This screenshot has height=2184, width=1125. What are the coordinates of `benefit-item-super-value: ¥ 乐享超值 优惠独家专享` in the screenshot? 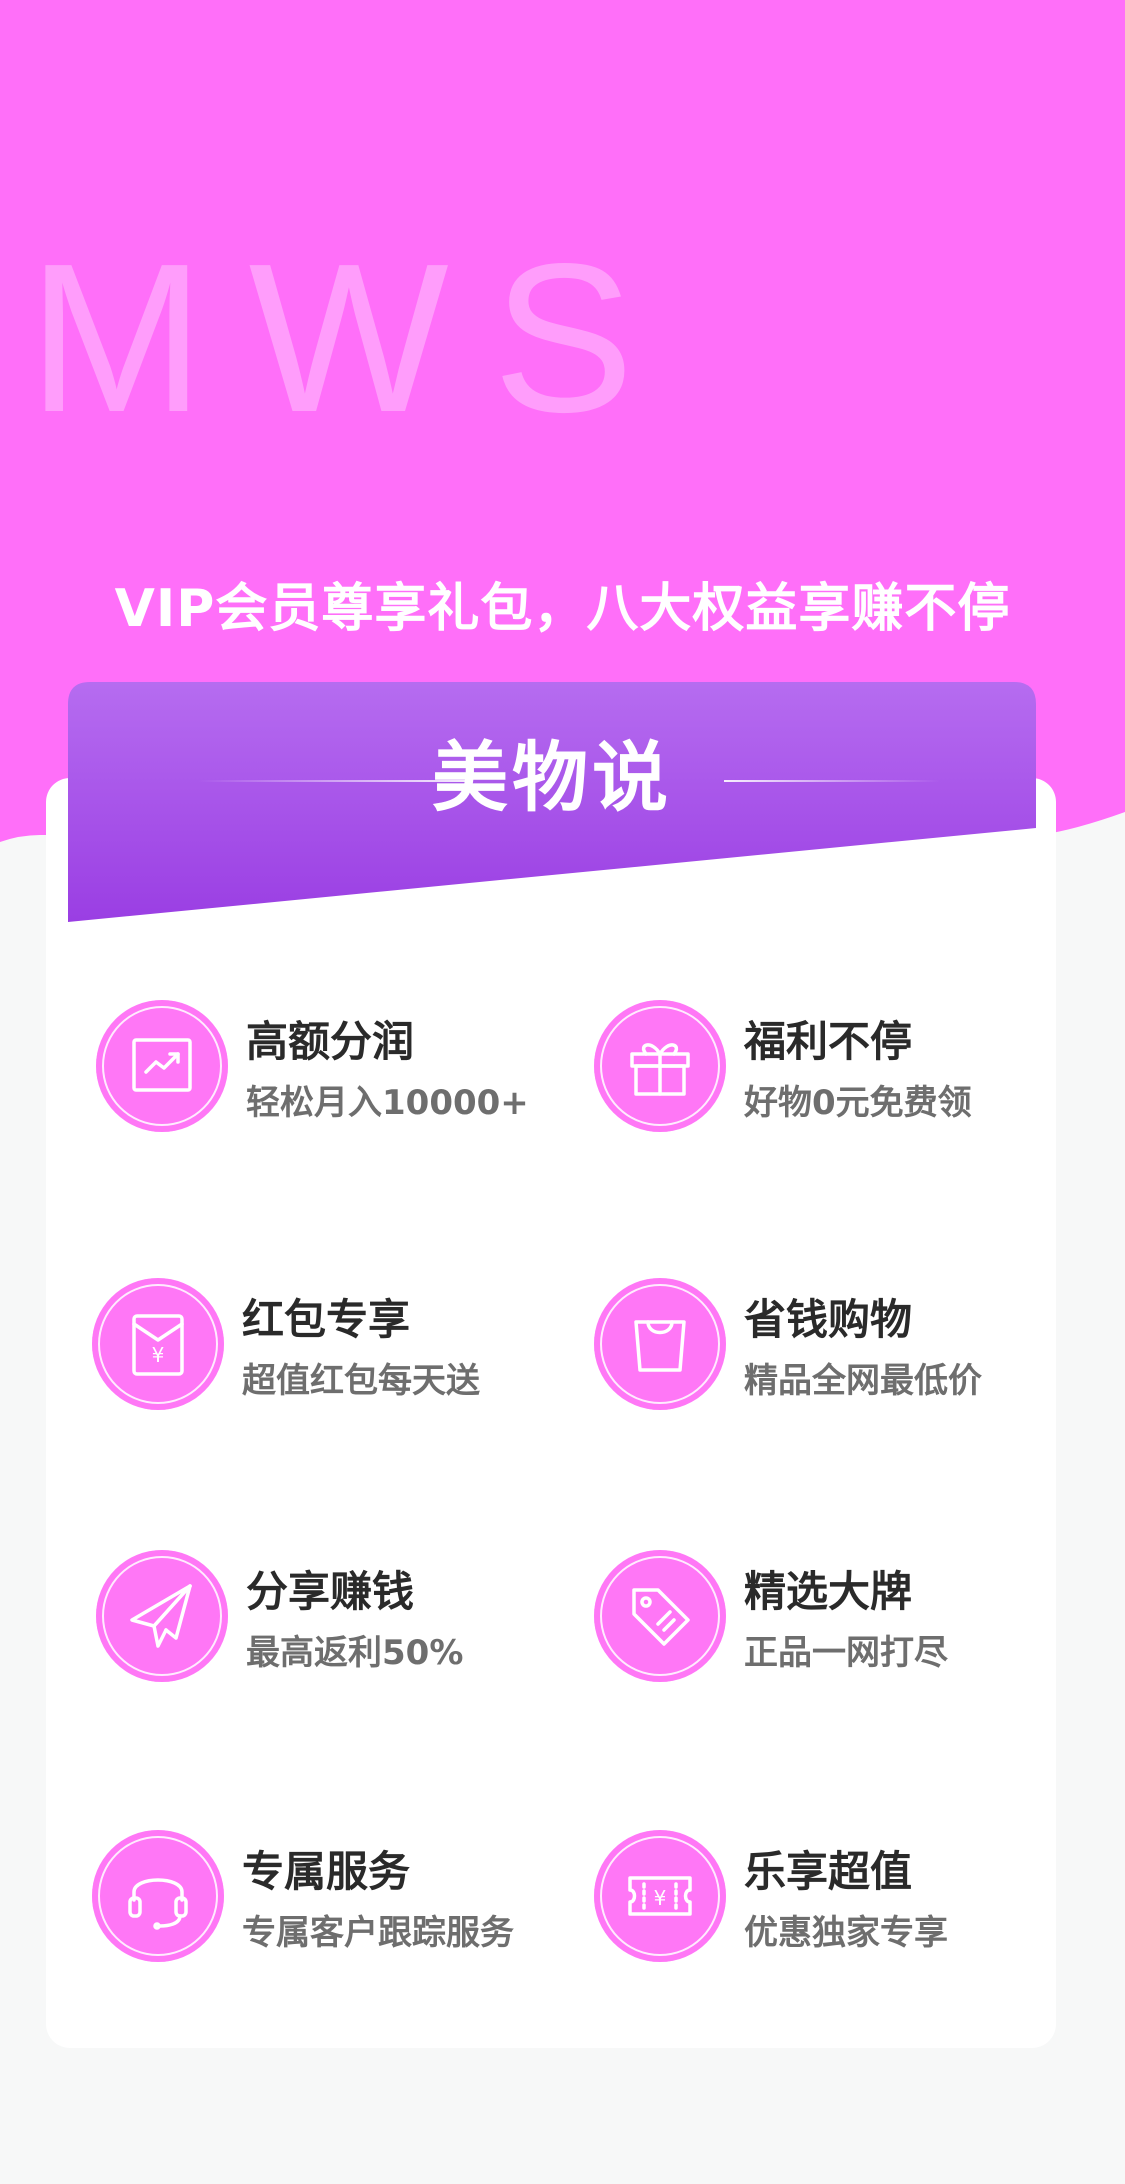 It's located at (844, 1900).